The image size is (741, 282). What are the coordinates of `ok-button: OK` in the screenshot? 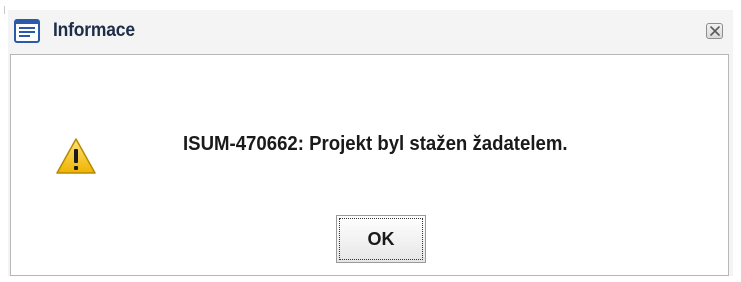 It's located at (381, 239).